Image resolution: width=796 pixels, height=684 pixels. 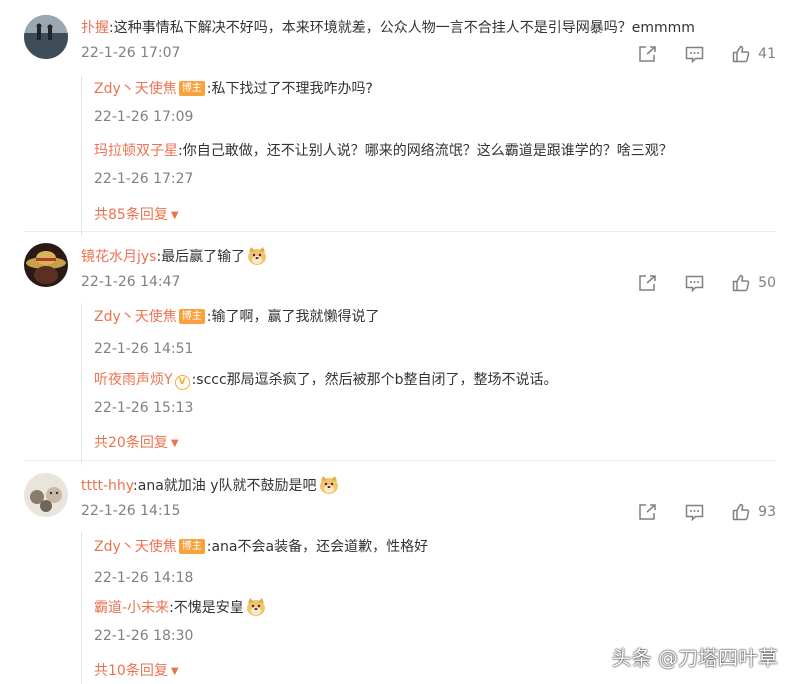 What do you see at coordinates (206, 608) in the screenshot?
I see `reply-text: :不愧是安皇` at bounding box center [206, 608].